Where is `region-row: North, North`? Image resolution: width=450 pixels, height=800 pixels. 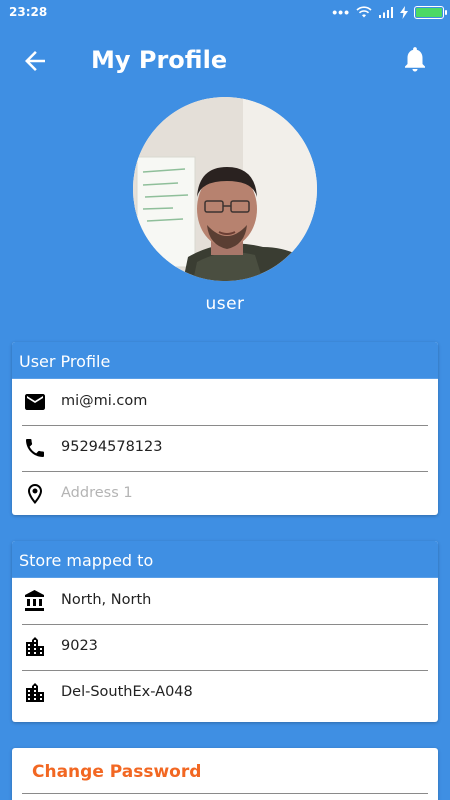
region-row: North, North is located at coordinates (225, 601).